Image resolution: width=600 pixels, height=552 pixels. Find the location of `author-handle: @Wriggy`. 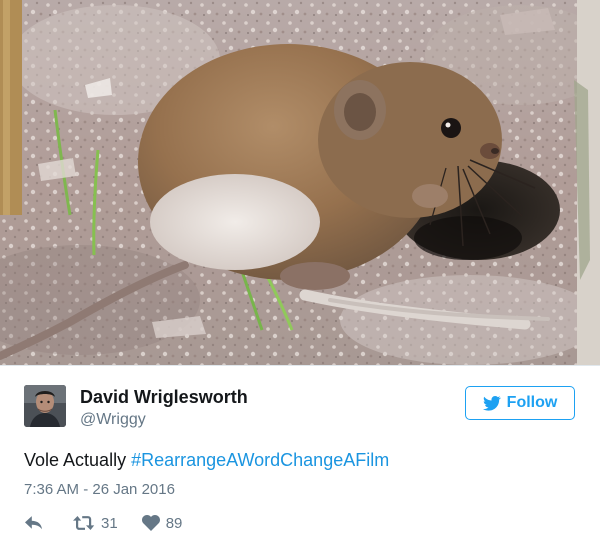

author-handle: @Wriggy is located at coordinates (113, 420).